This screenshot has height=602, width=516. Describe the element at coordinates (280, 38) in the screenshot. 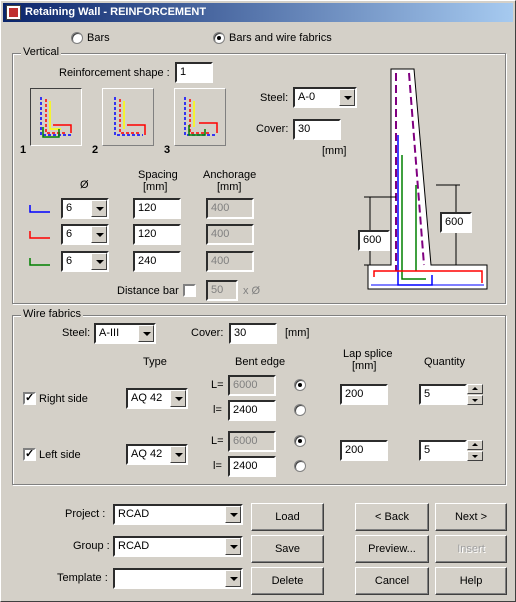

I see `radio-bars-and-wire-fabrics-label: Bars and wire fabrics` at that location.